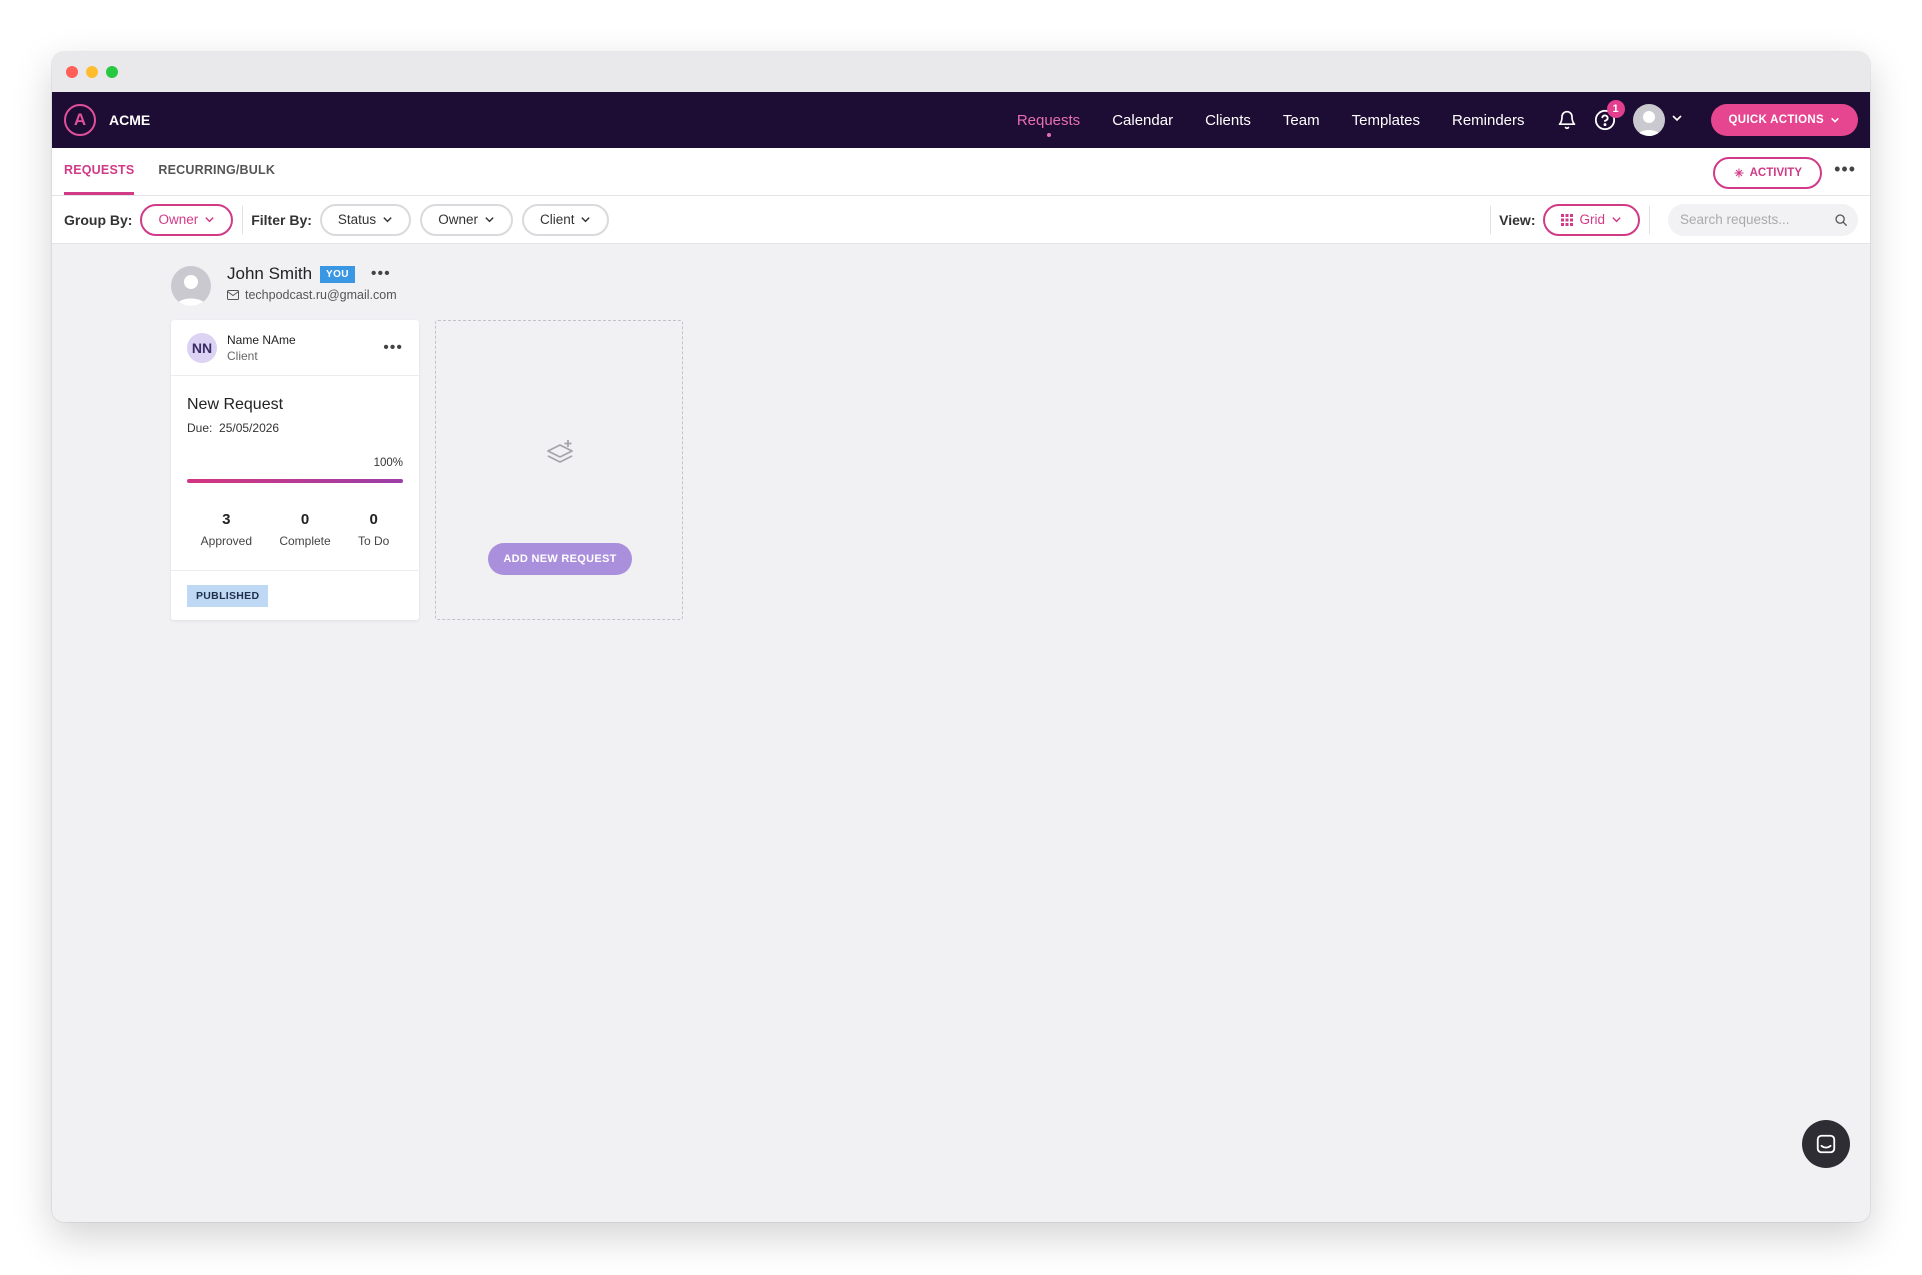  Describe the element at coordinates (557, 219) in the screenshot. I see `client-filter-label: Client` at that location.